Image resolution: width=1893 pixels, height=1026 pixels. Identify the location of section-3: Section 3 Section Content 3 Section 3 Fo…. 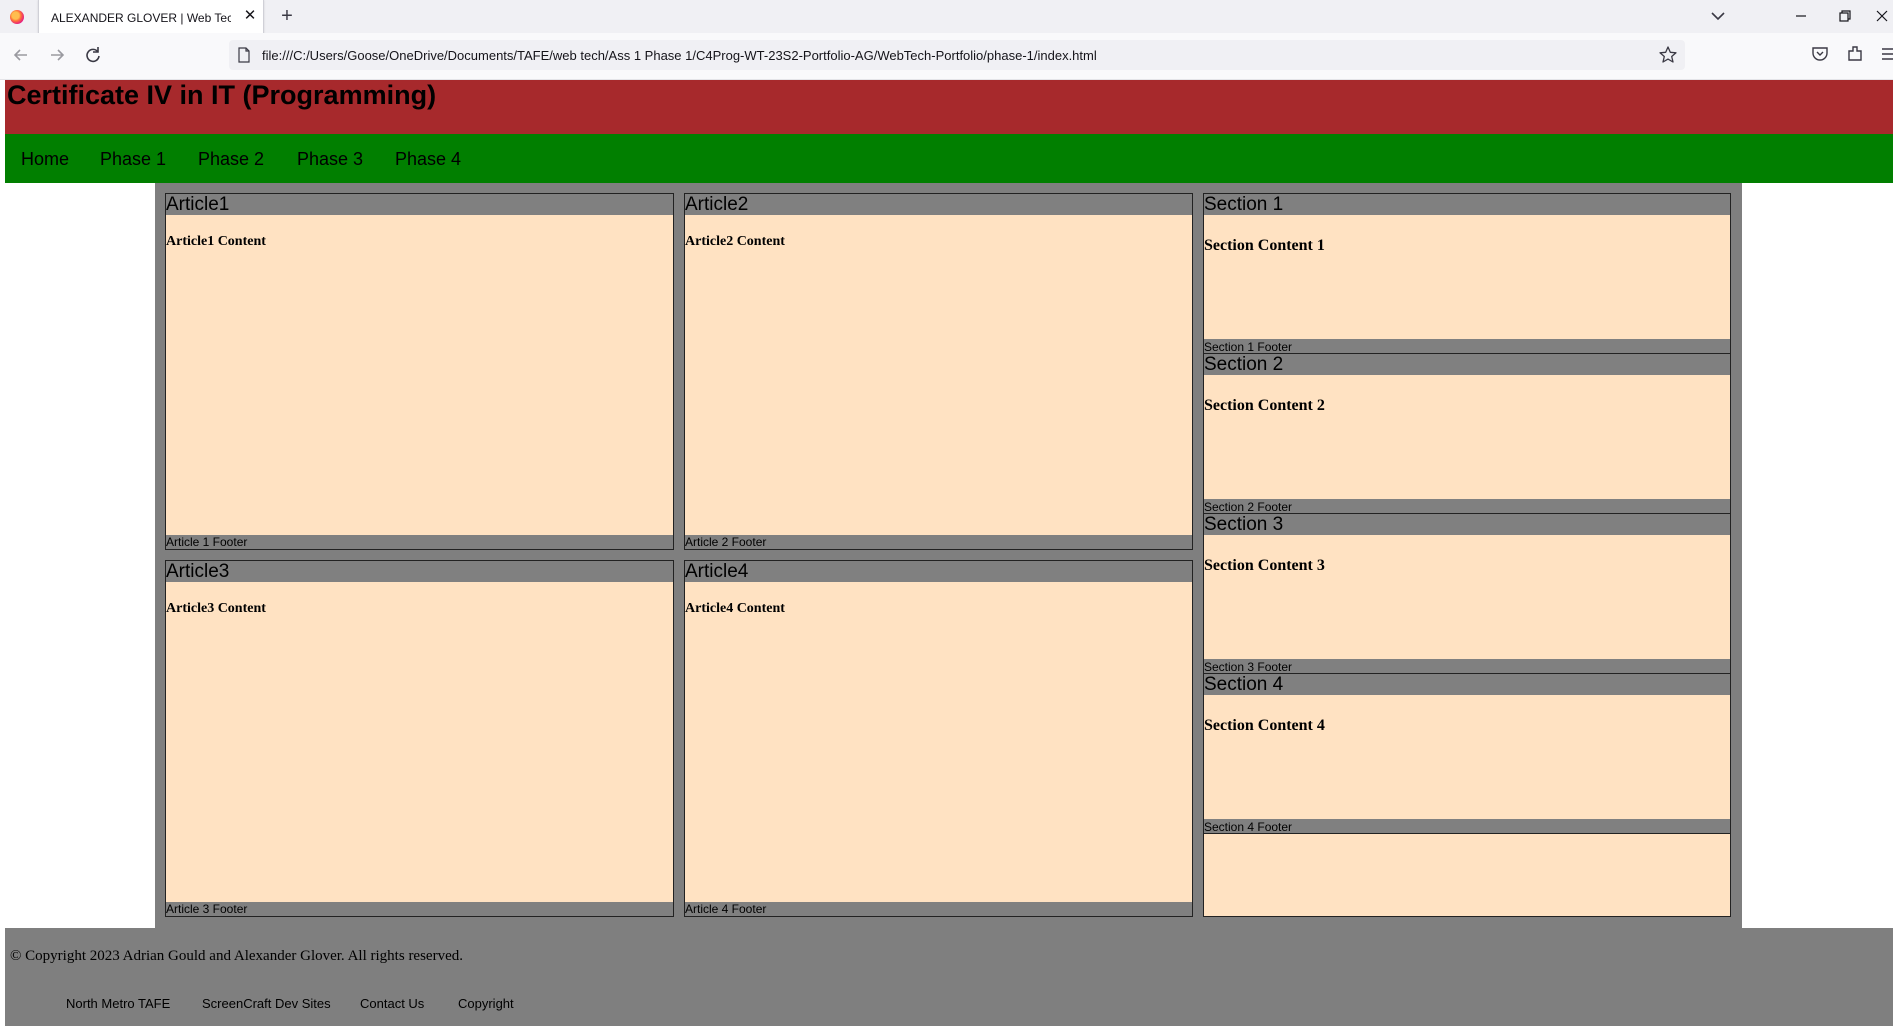
(1467, 594).